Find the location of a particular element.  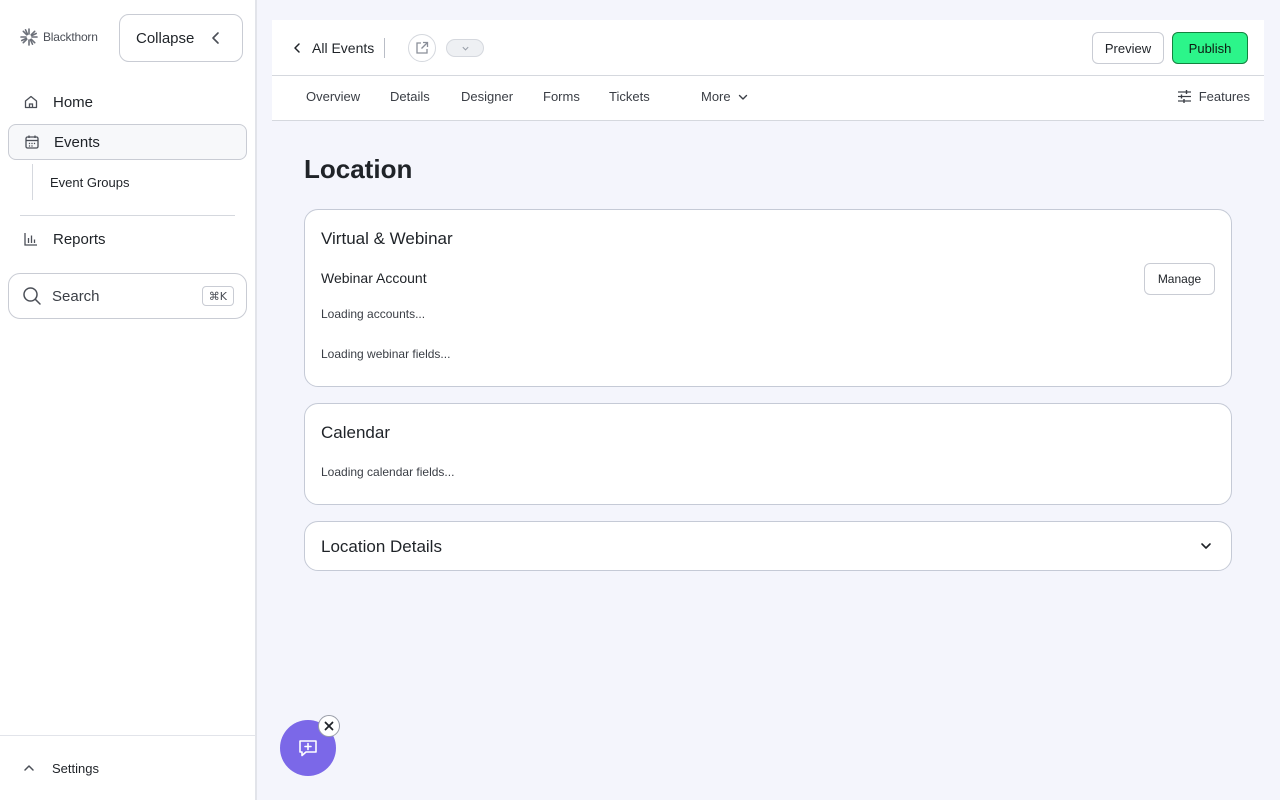

tab-details: Details is located at coordinates (410, 96).